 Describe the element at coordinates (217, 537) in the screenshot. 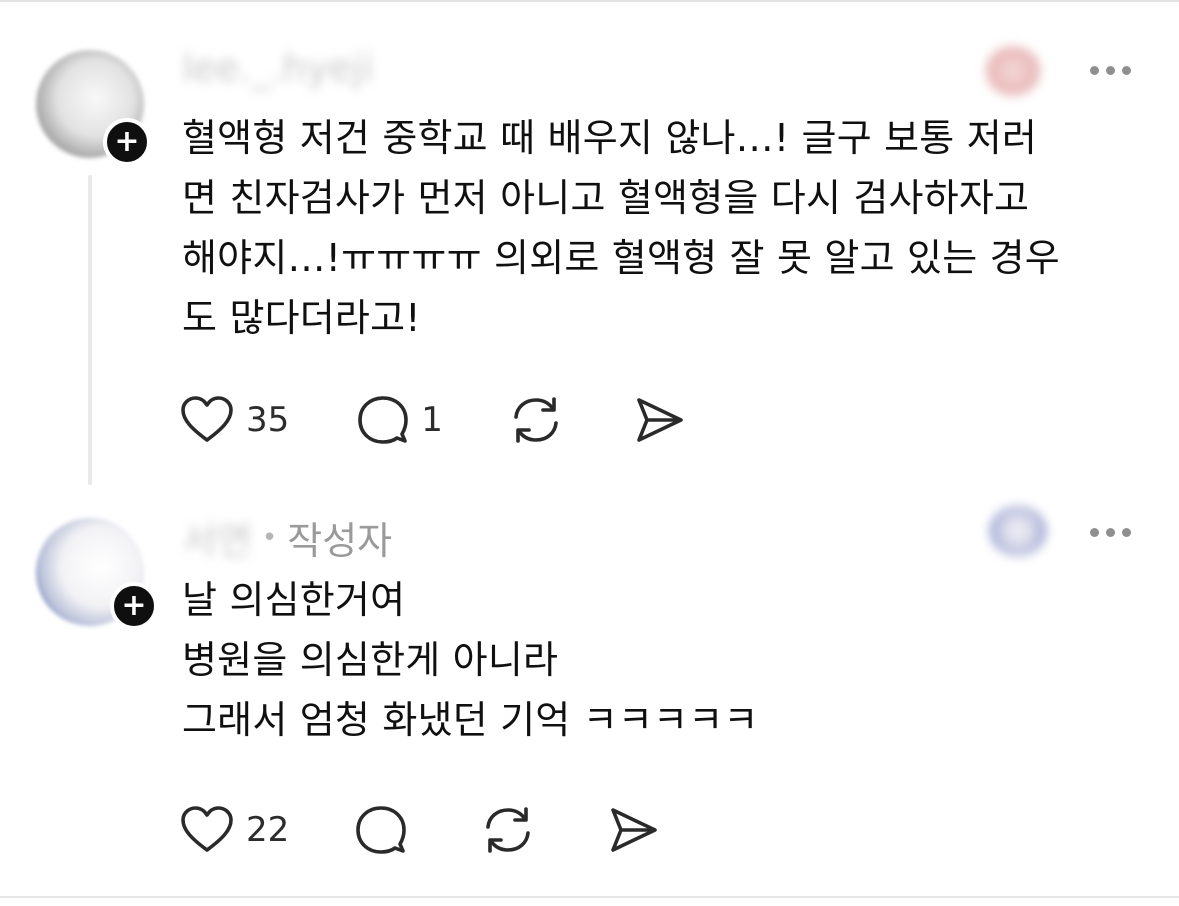

I see `username: 서연` at that location.